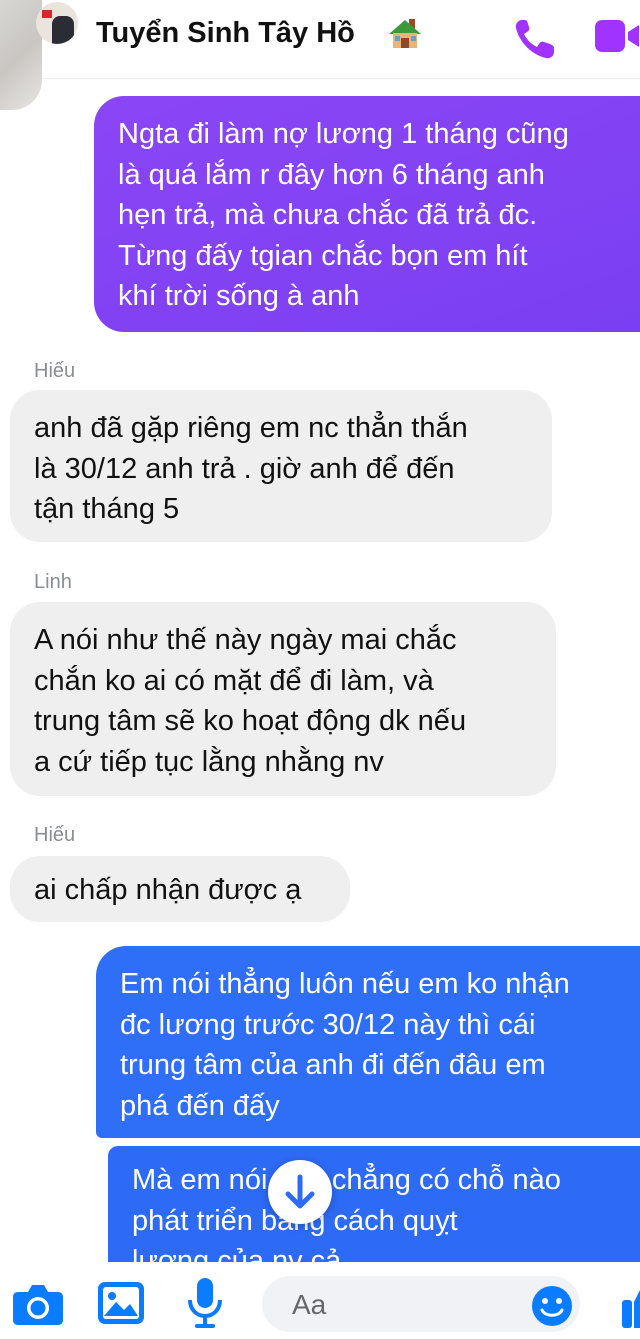  I want to click on message-line: đc lương trước 30/12 này thì cái, so click(328, 1024).